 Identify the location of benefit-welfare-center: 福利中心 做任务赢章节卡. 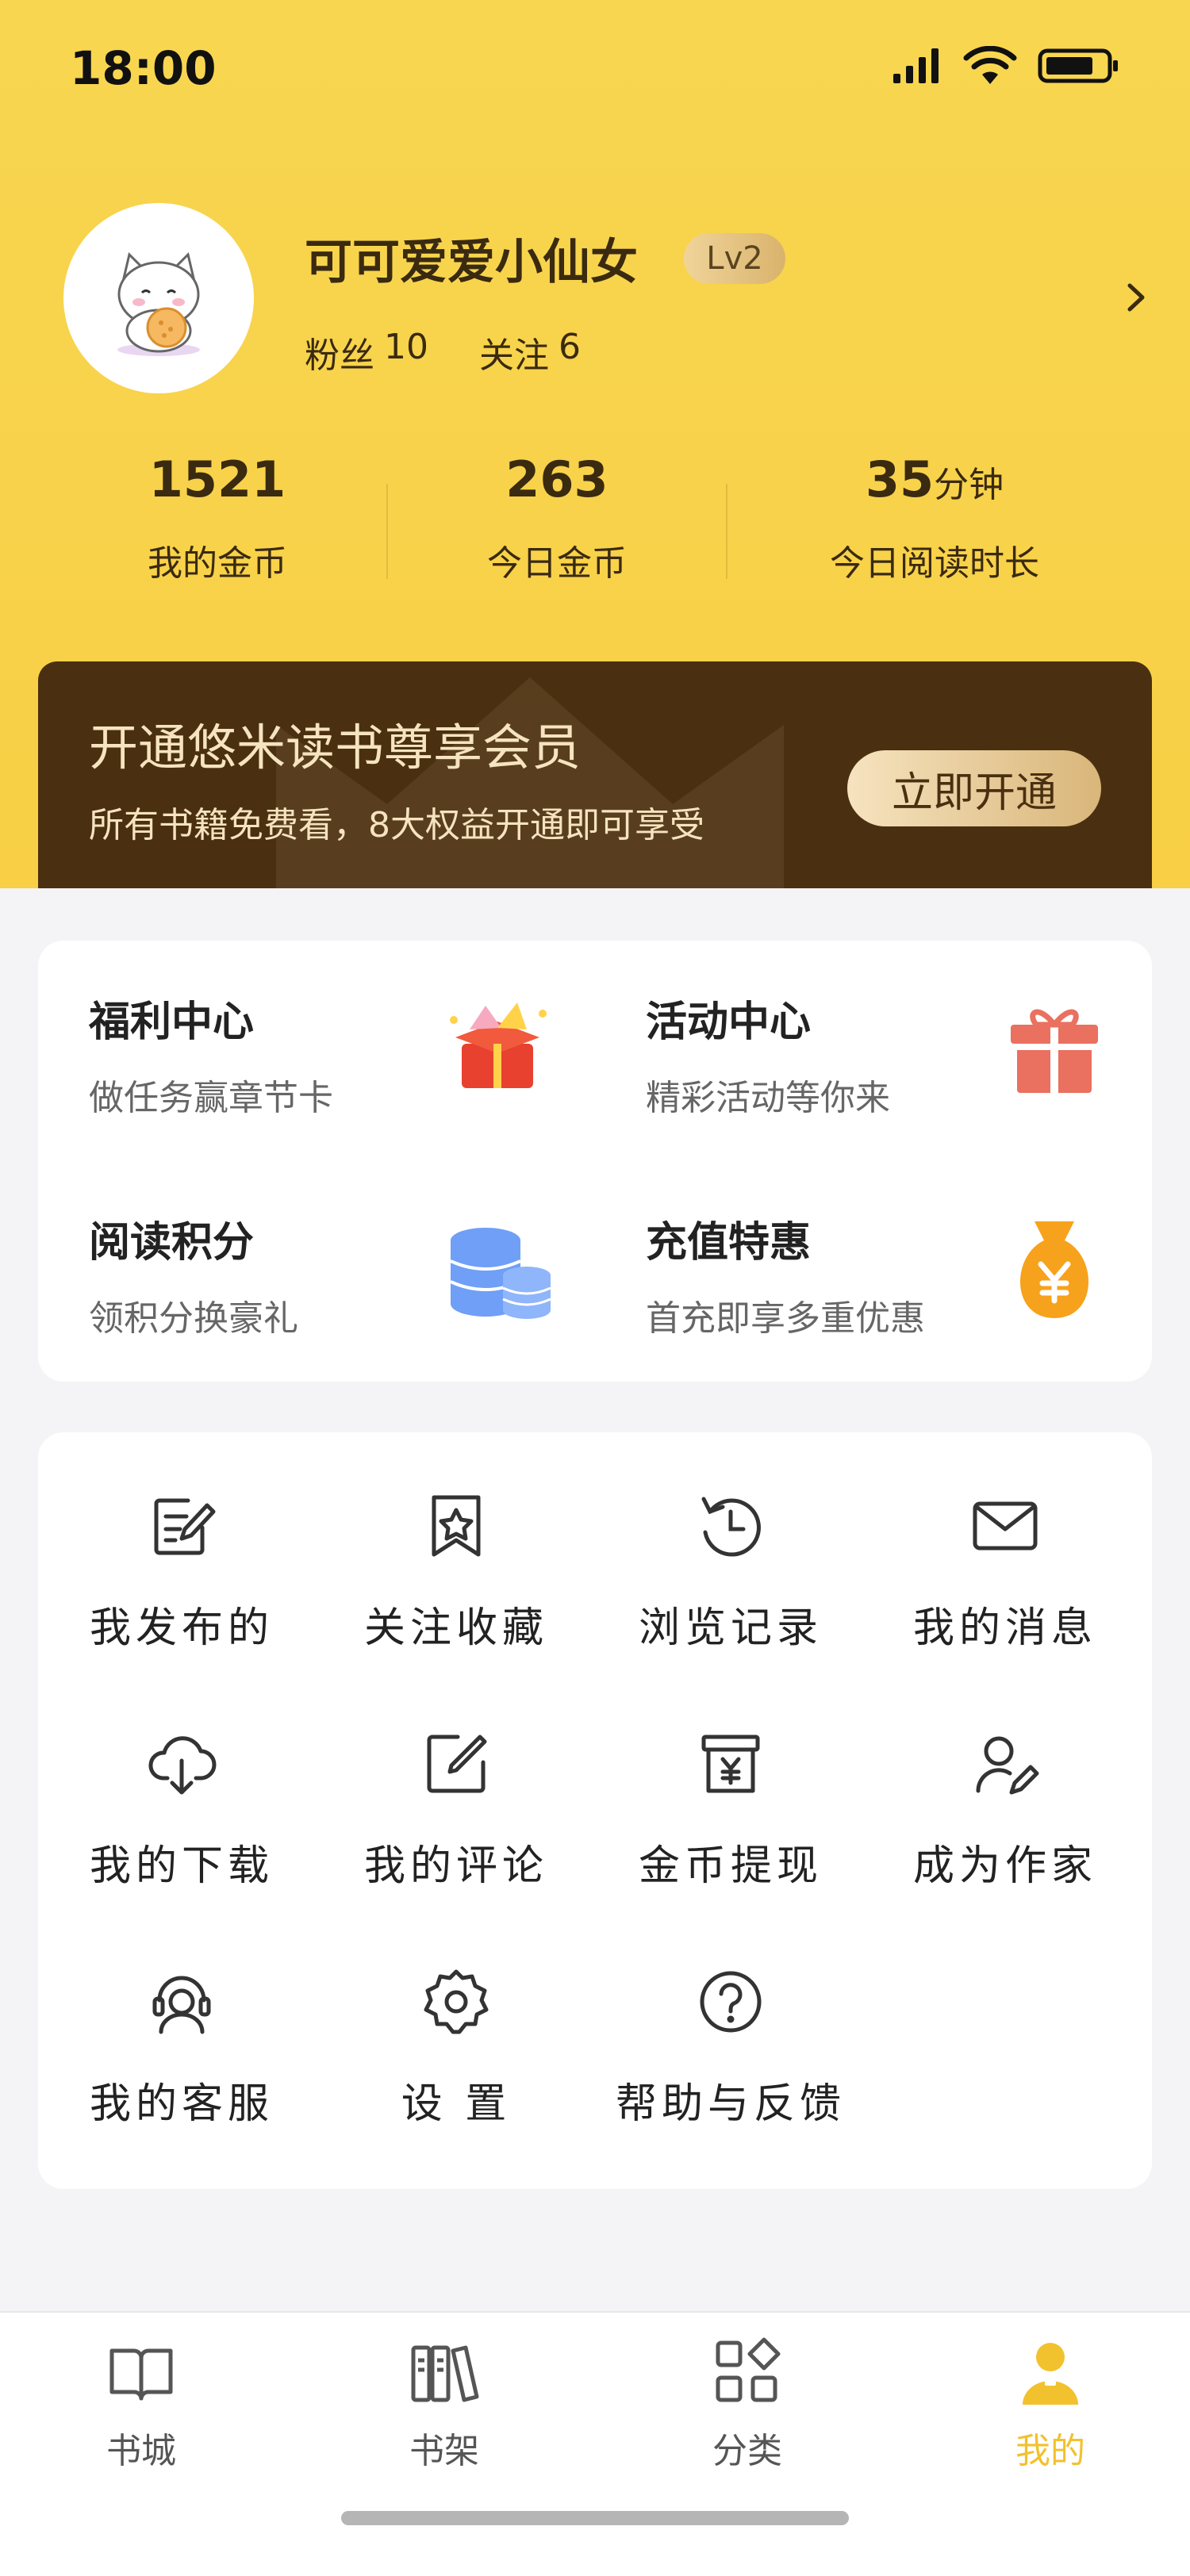
(316, 1051).